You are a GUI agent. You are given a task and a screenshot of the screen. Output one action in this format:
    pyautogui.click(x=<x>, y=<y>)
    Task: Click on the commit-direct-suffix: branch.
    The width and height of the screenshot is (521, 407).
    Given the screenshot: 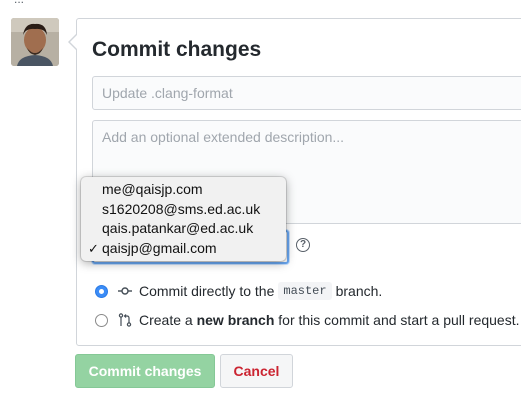 What is the action you would take?
    pyautogui.click(x=359, y=291)
    